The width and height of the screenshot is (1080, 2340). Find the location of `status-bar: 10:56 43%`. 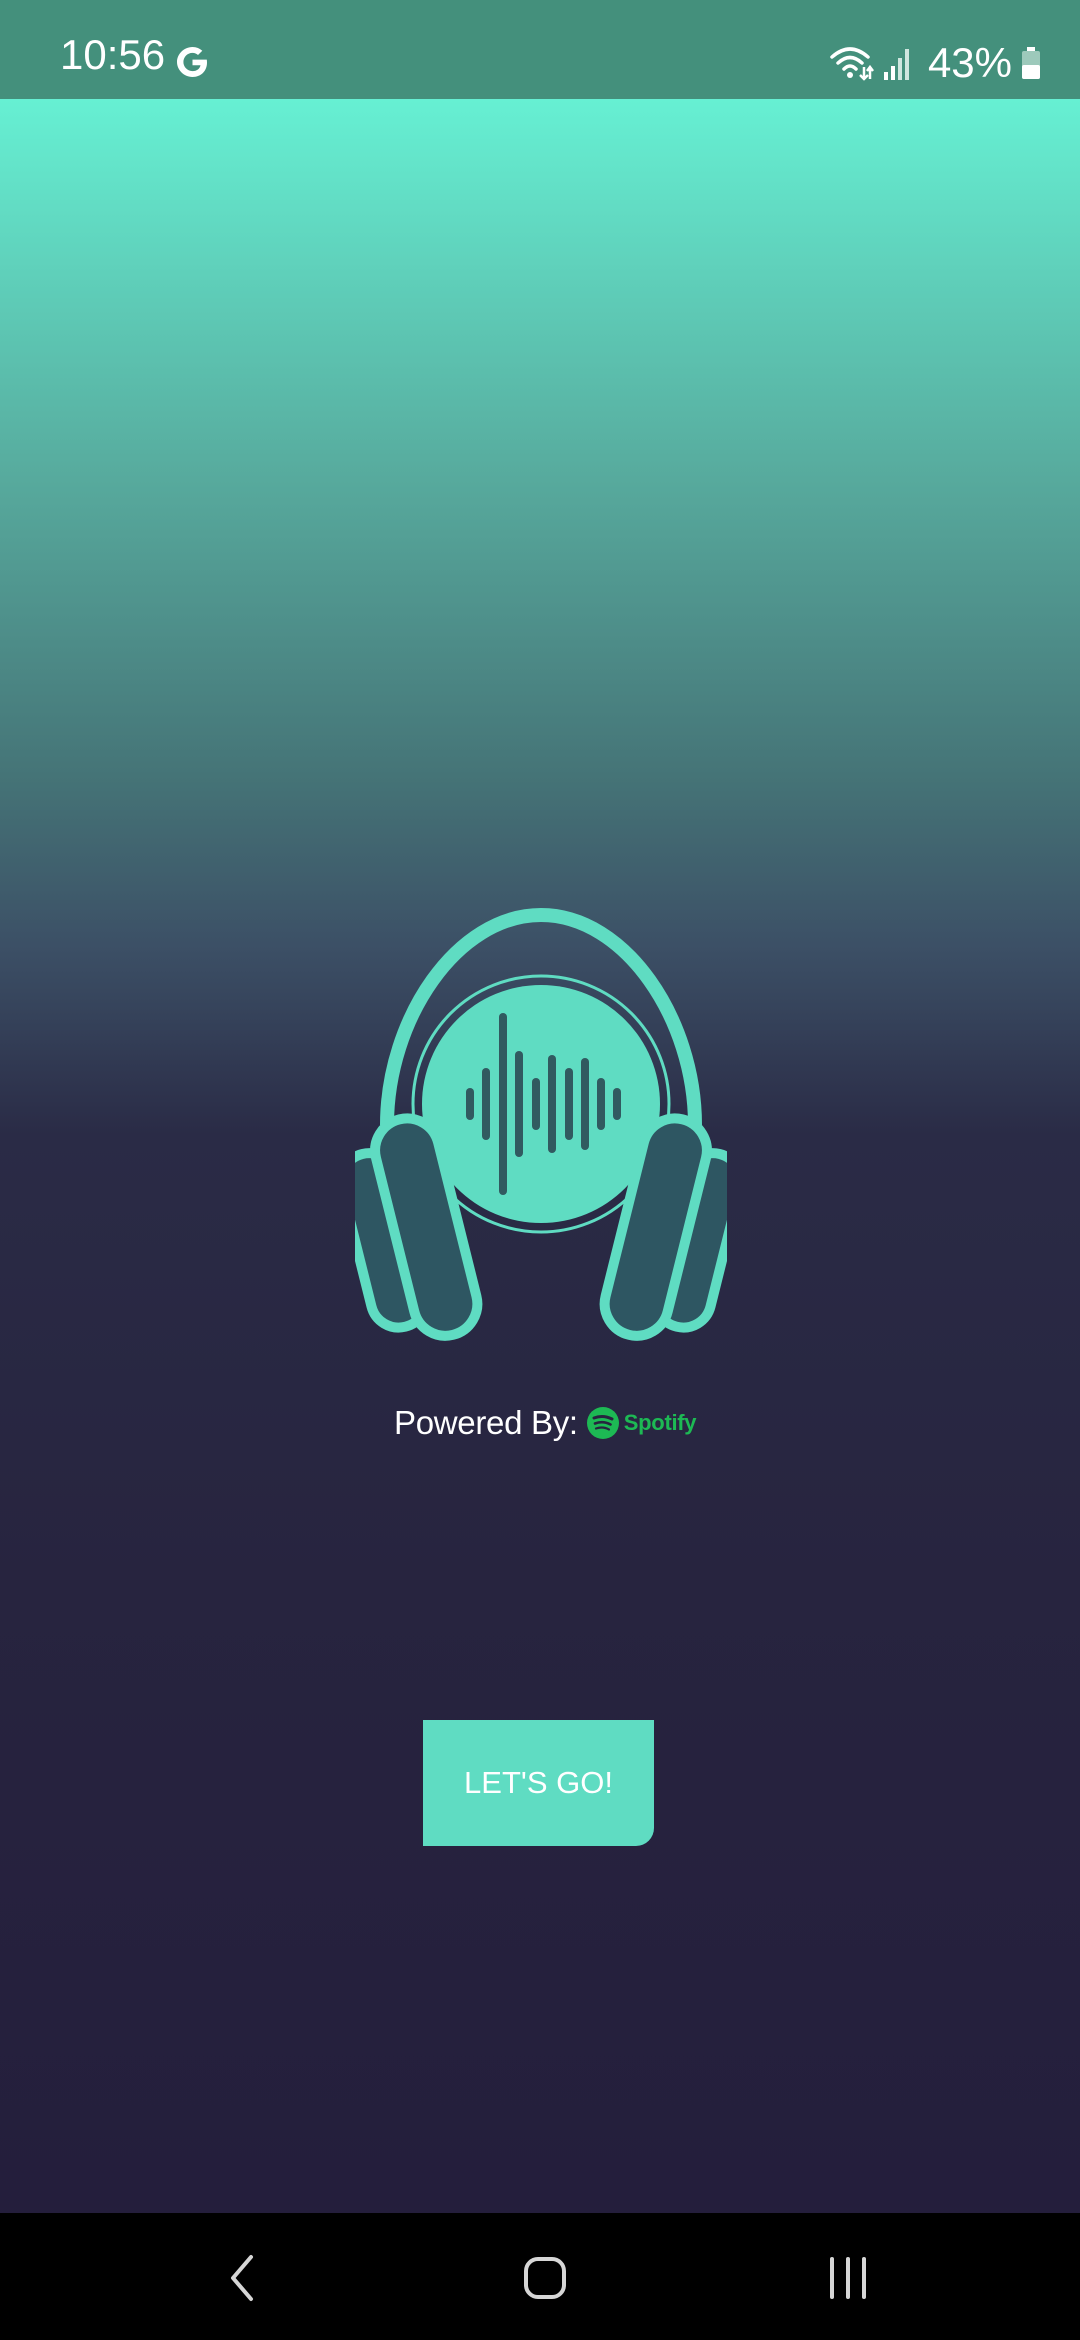

status-bar: 10:56 43% is located at coordinates (540, 49).